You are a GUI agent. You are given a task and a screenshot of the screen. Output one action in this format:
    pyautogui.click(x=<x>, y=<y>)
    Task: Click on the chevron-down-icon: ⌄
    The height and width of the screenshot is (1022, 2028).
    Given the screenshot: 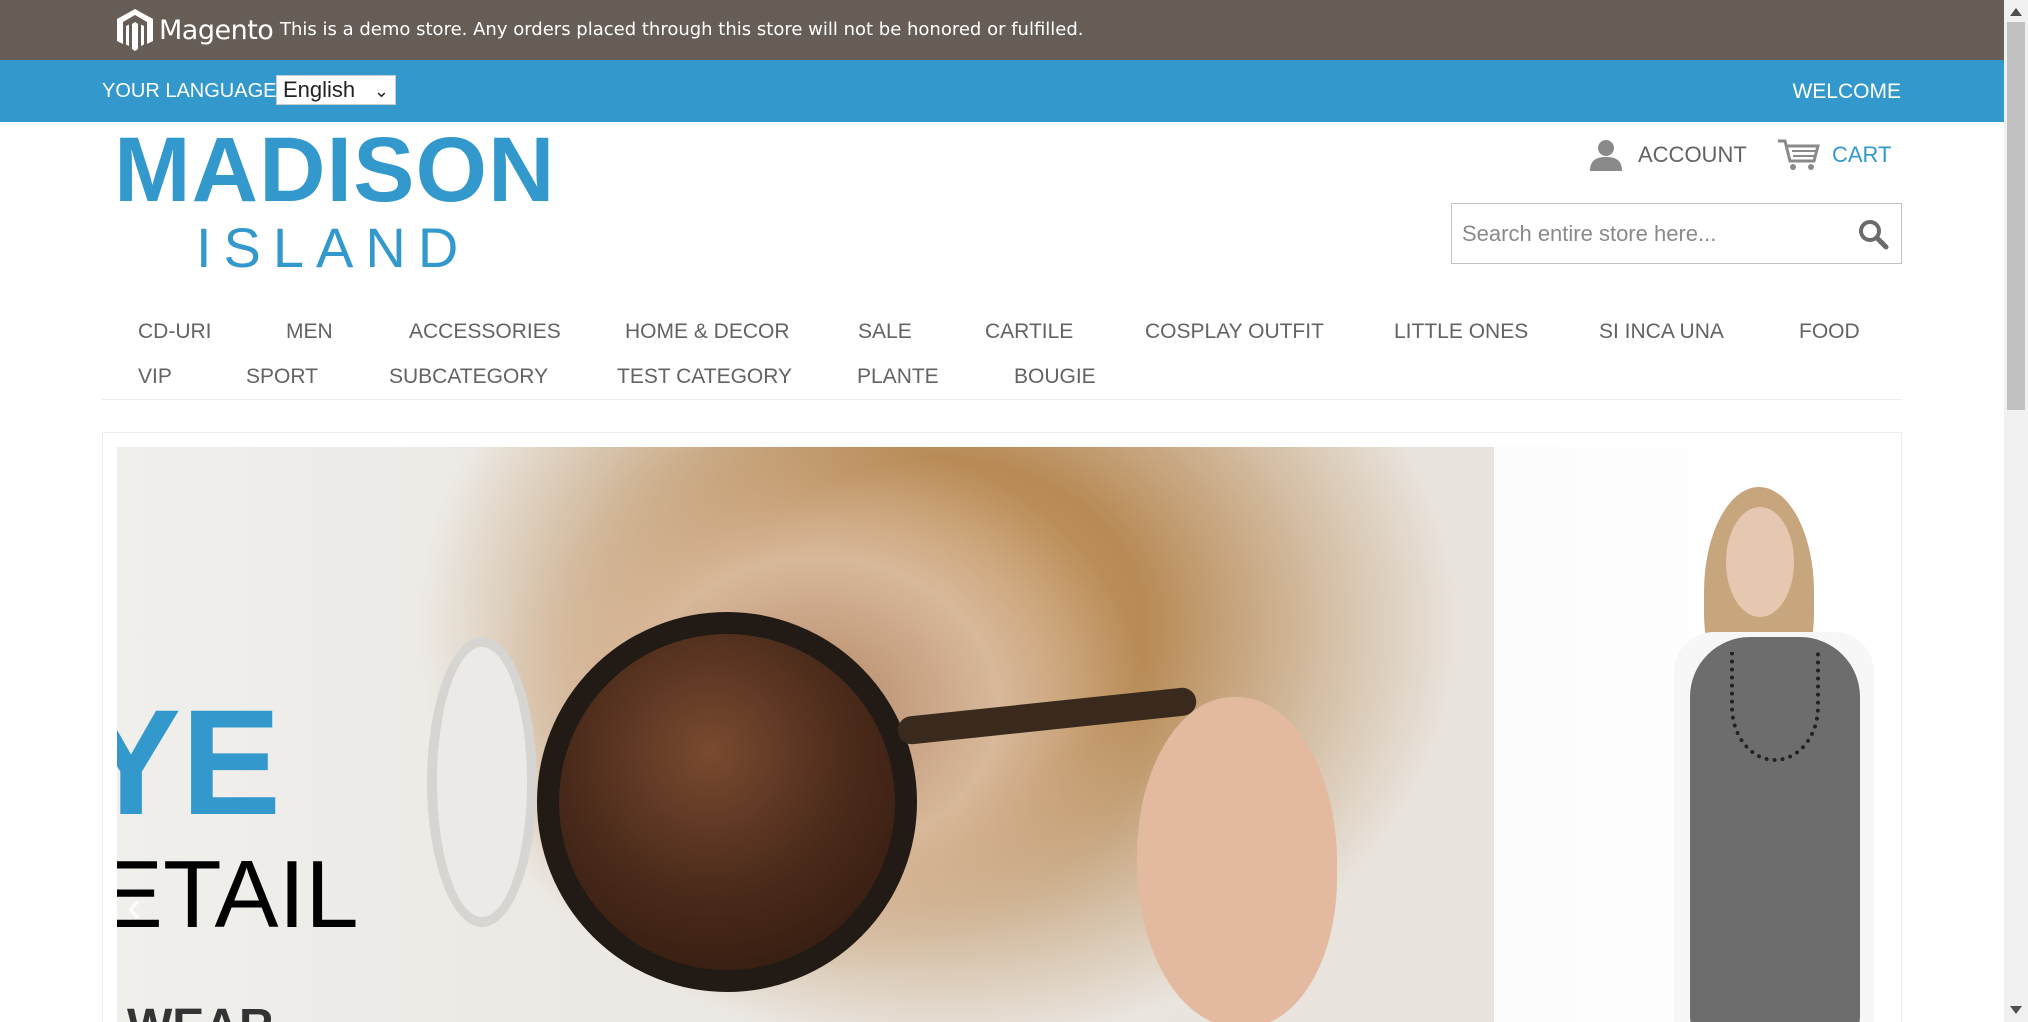 What is the action you would take?
    pyautogui.click(x=381, y=91)
    